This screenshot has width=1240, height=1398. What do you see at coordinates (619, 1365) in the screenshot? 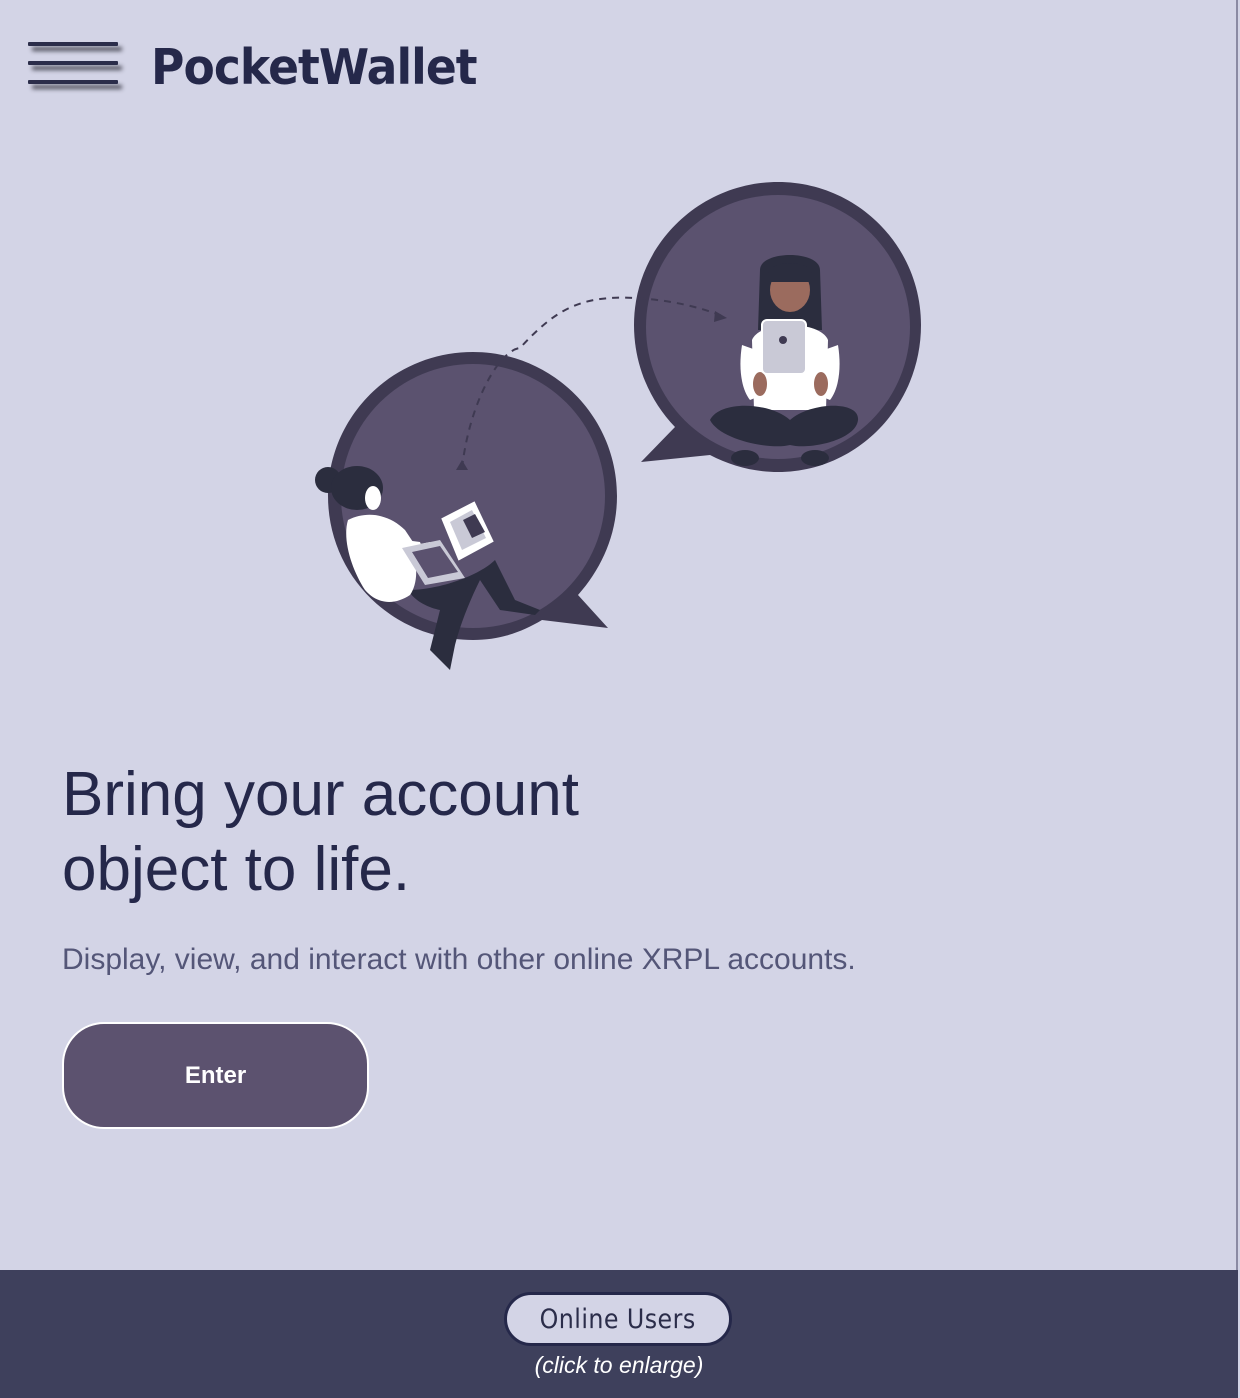
I see `enlarge-hint: (click to enlarge)` at bounding box center [619, 1365].